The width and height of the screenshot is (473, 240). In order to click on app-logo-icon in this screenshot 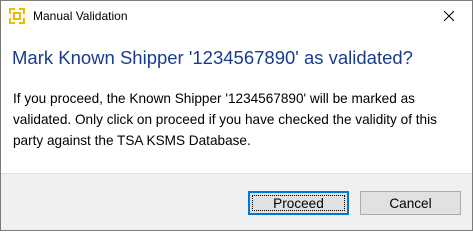, I will do `click(17, 16)`.